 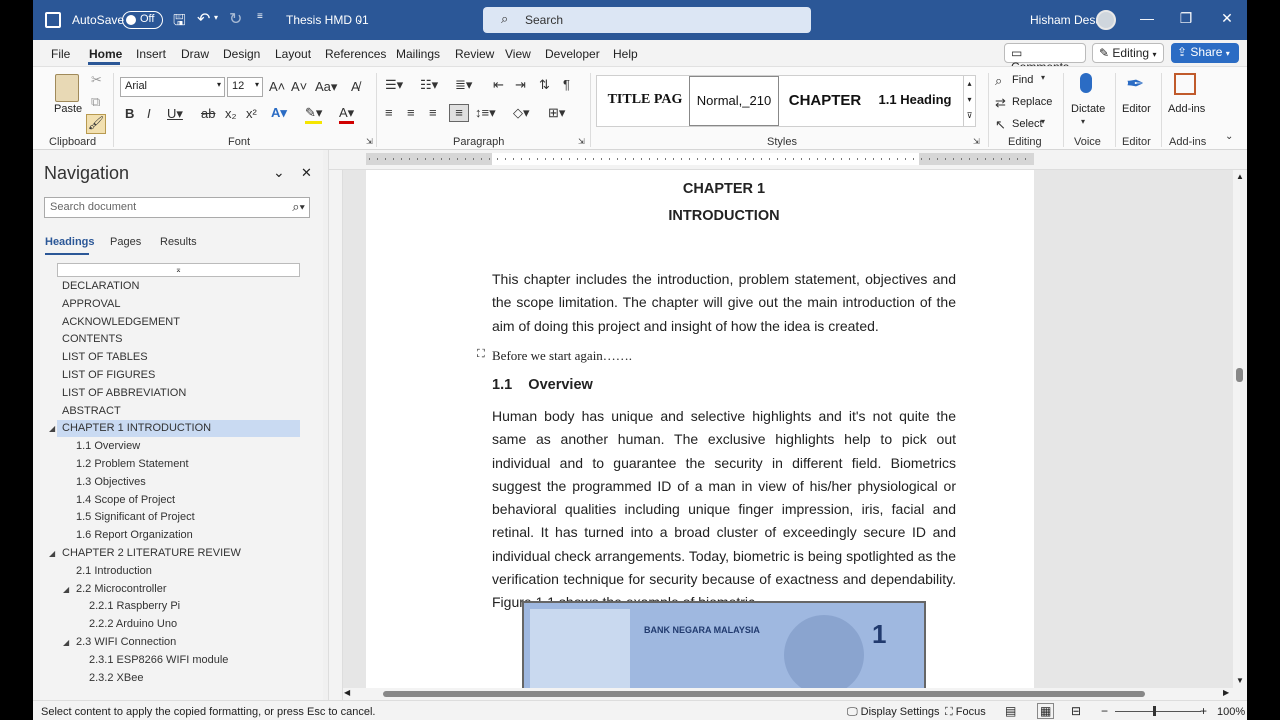 What do you see at coordinates (566, 84) in the screenshot?
I see `show-formatting-icon: ¶` at bounding box center [566, 84].